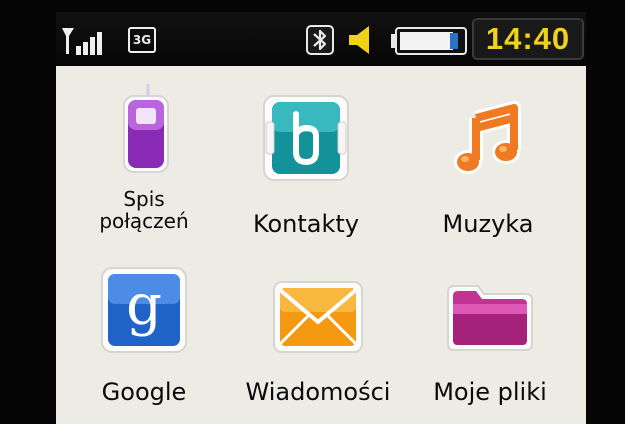 The width and height of the screenshot is (625, 424). Describe the element at coordinates (142, 40) in the screenshot. I see `network-type-badge: 3G` at that location.